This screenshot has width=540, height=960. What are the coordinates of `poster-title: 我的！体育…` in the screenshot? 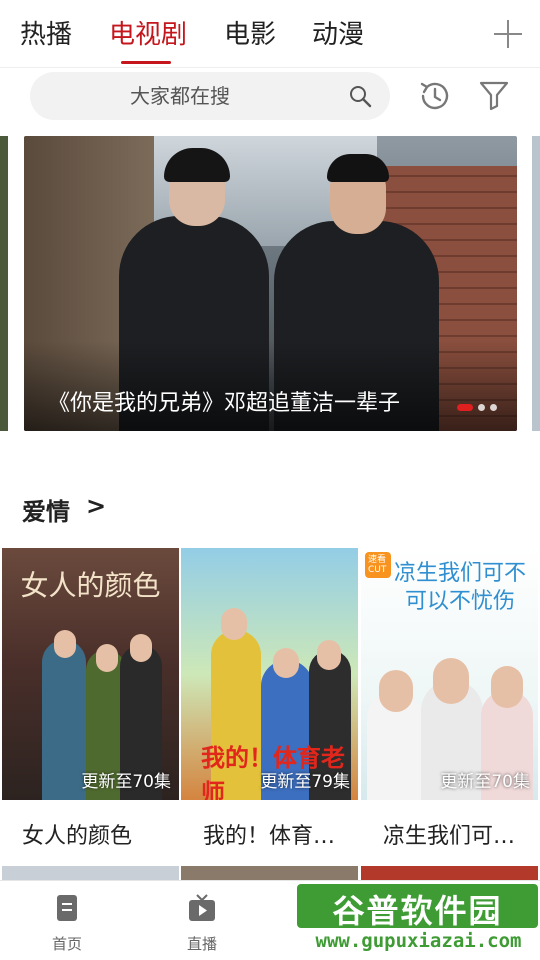 It's located at (269, 834).